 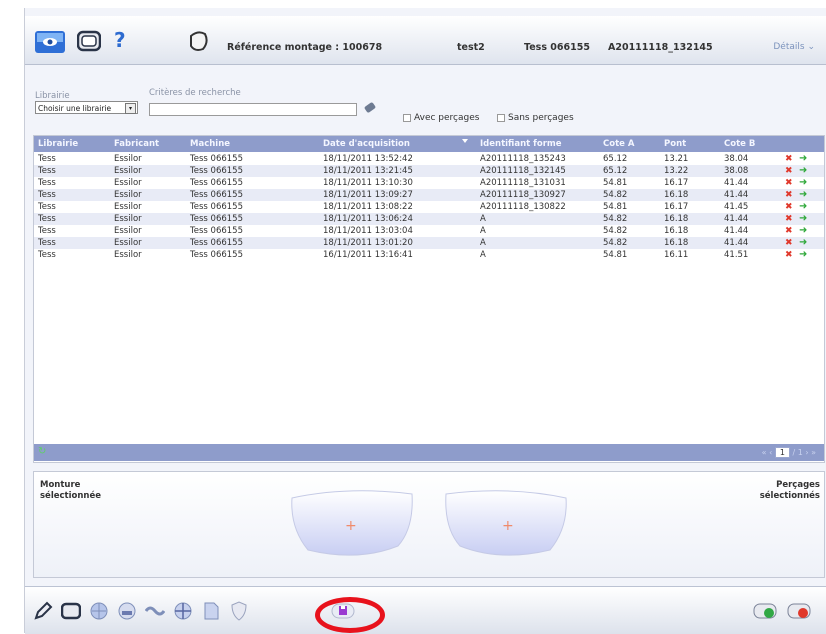 I want to click on table-cell: A20111118_132145, so click(x=523, y=171).